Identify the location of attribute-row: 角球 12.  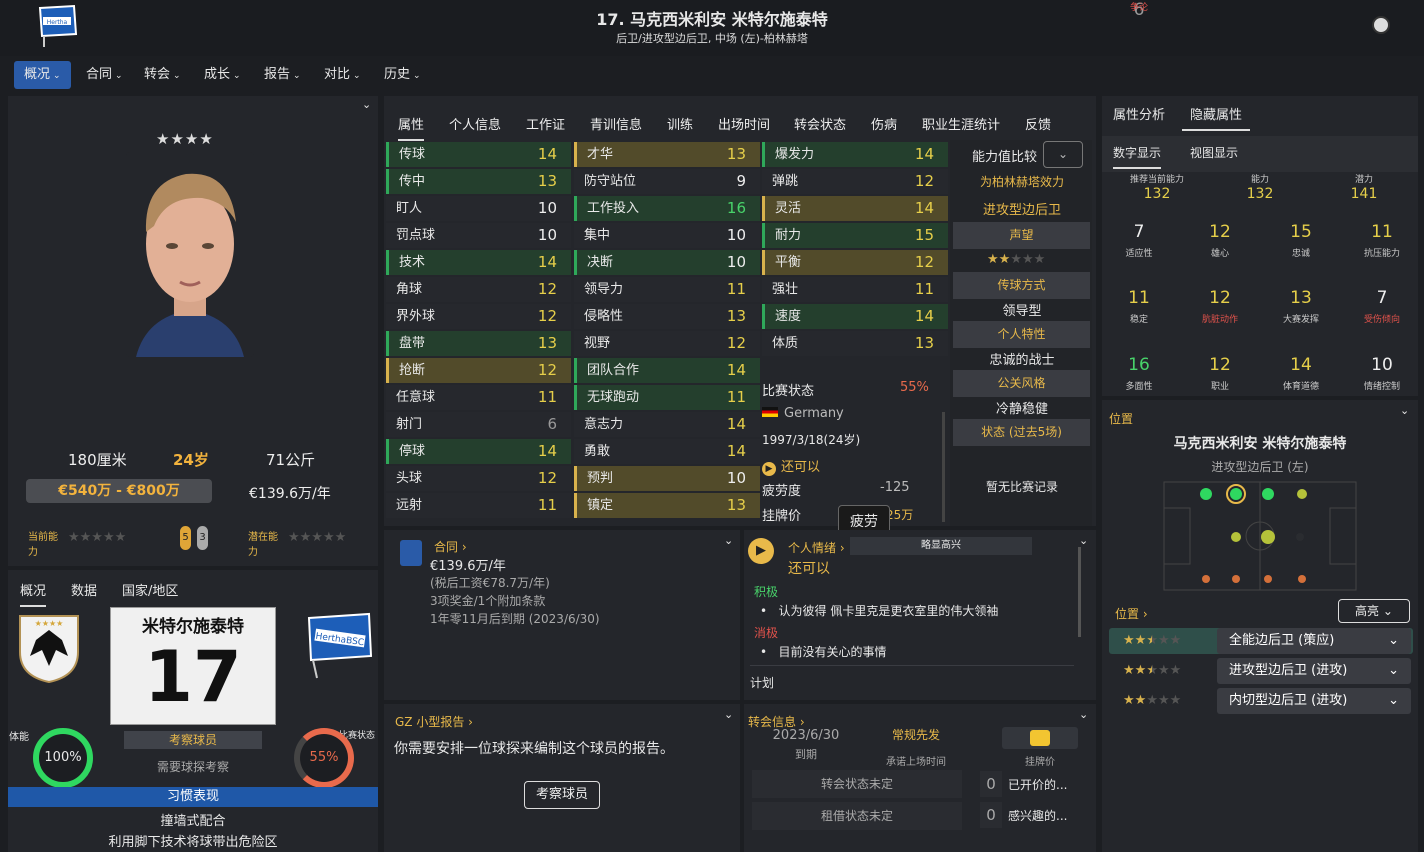
(478, 289).